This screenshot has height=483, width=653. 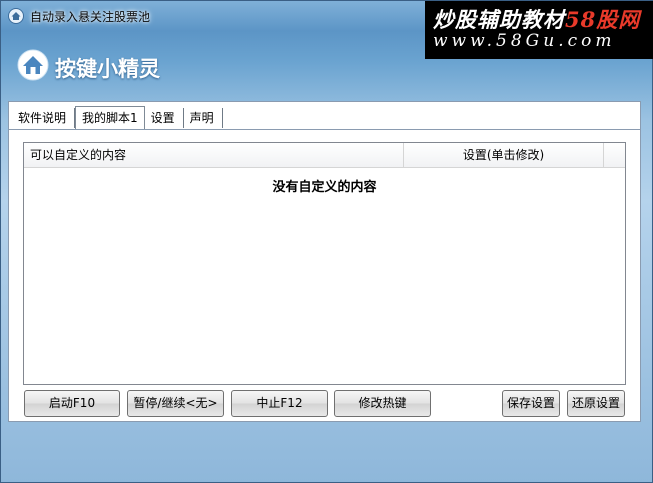 I want to click on stop-button: 中止F12, so click(x=279, y=403).